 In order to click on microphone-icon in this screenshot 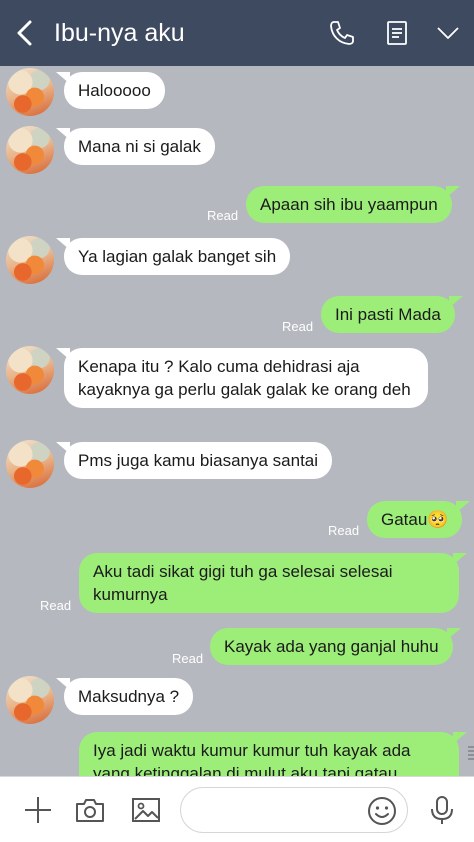, I will do `click(442, 810)`.